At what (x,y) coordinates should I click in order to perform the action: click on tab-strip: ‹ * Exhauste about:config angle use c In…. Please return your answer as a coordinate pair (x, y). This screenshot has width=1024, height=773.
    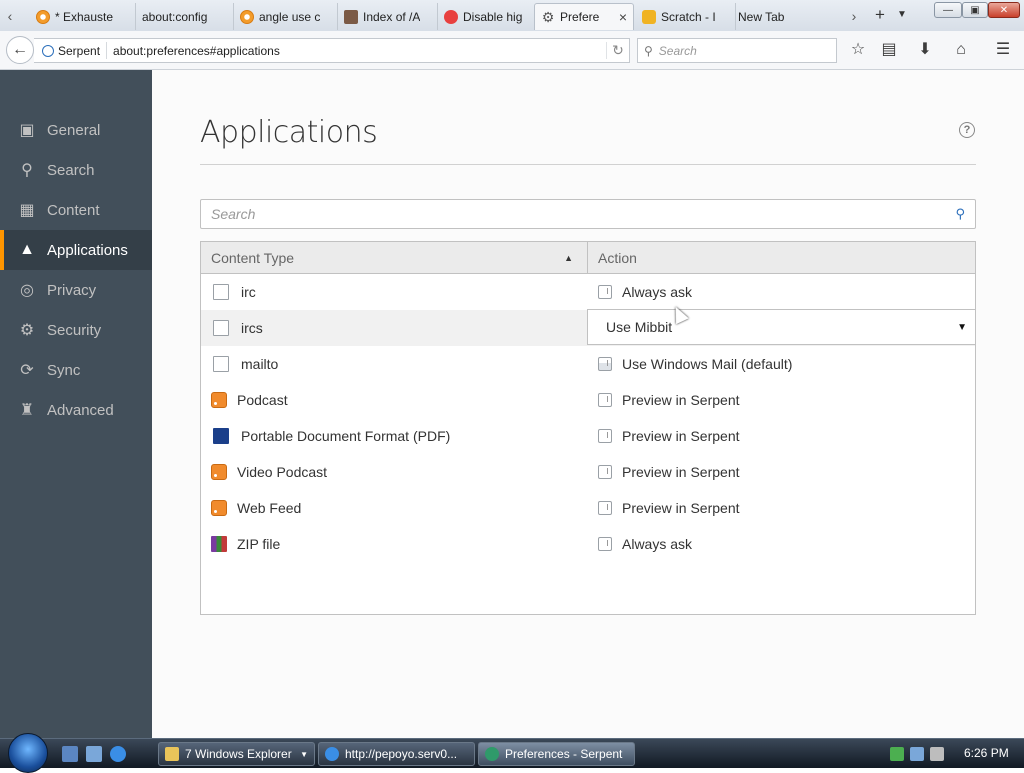
    Looking at the image, I should click on (512, 16).